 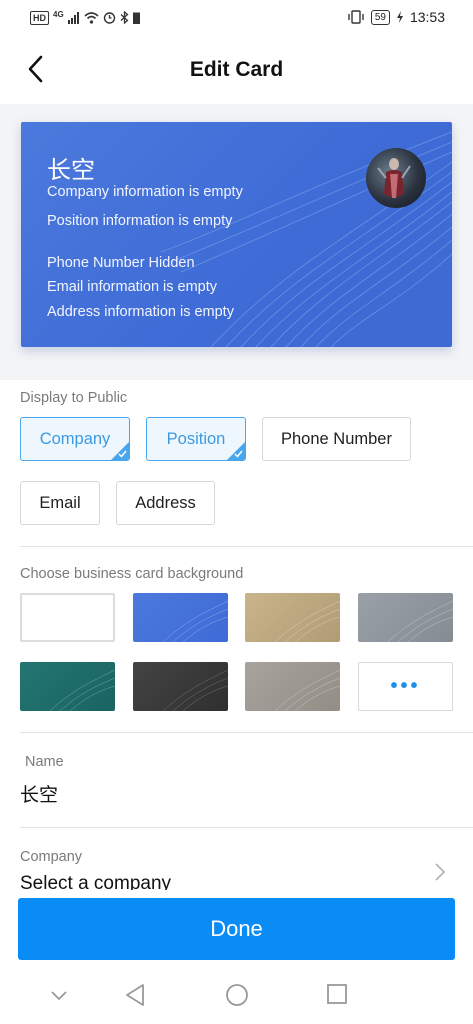 What do you see at coordinates (59, 996) in the screenshot?
I see `chevron-down-icon` at bounding box center [59, 996].